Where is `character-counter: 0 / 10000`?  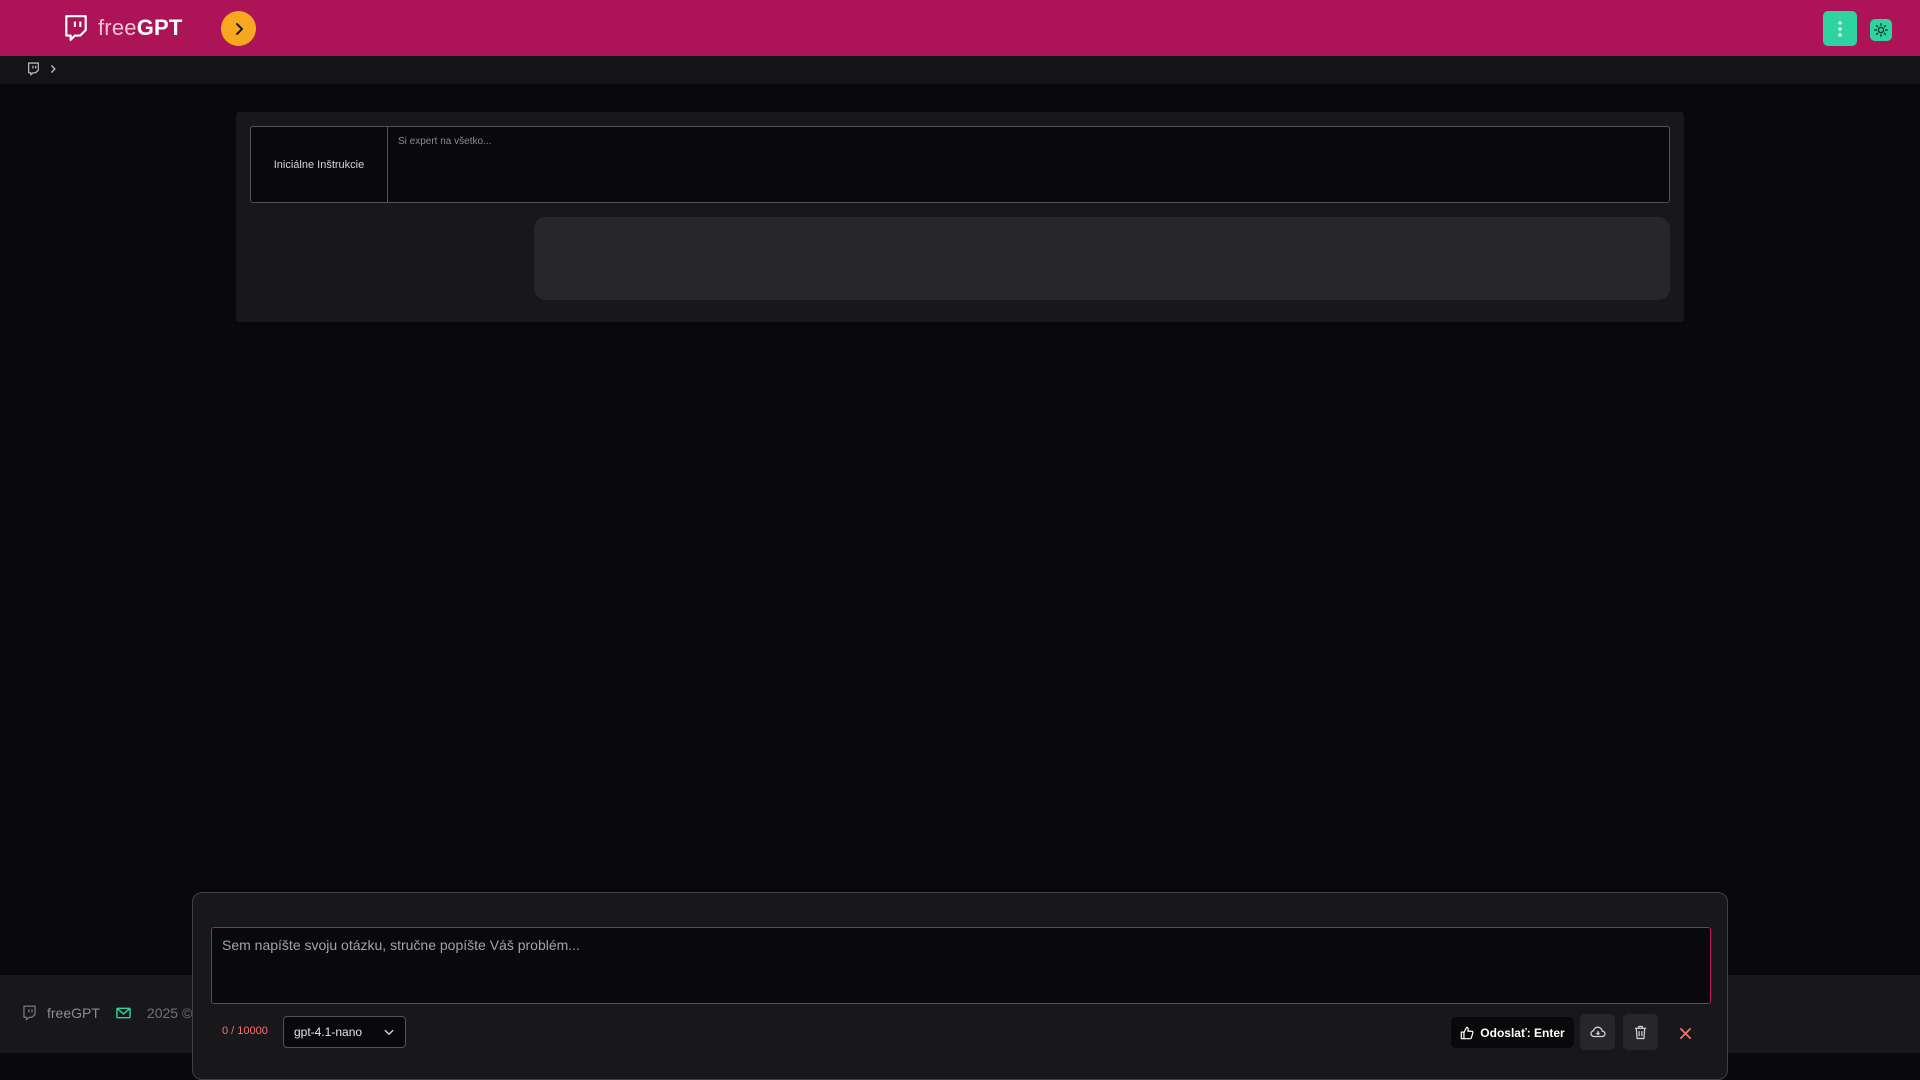 character-counter: 0 / 10000 is located at coordinates (245, 1031).